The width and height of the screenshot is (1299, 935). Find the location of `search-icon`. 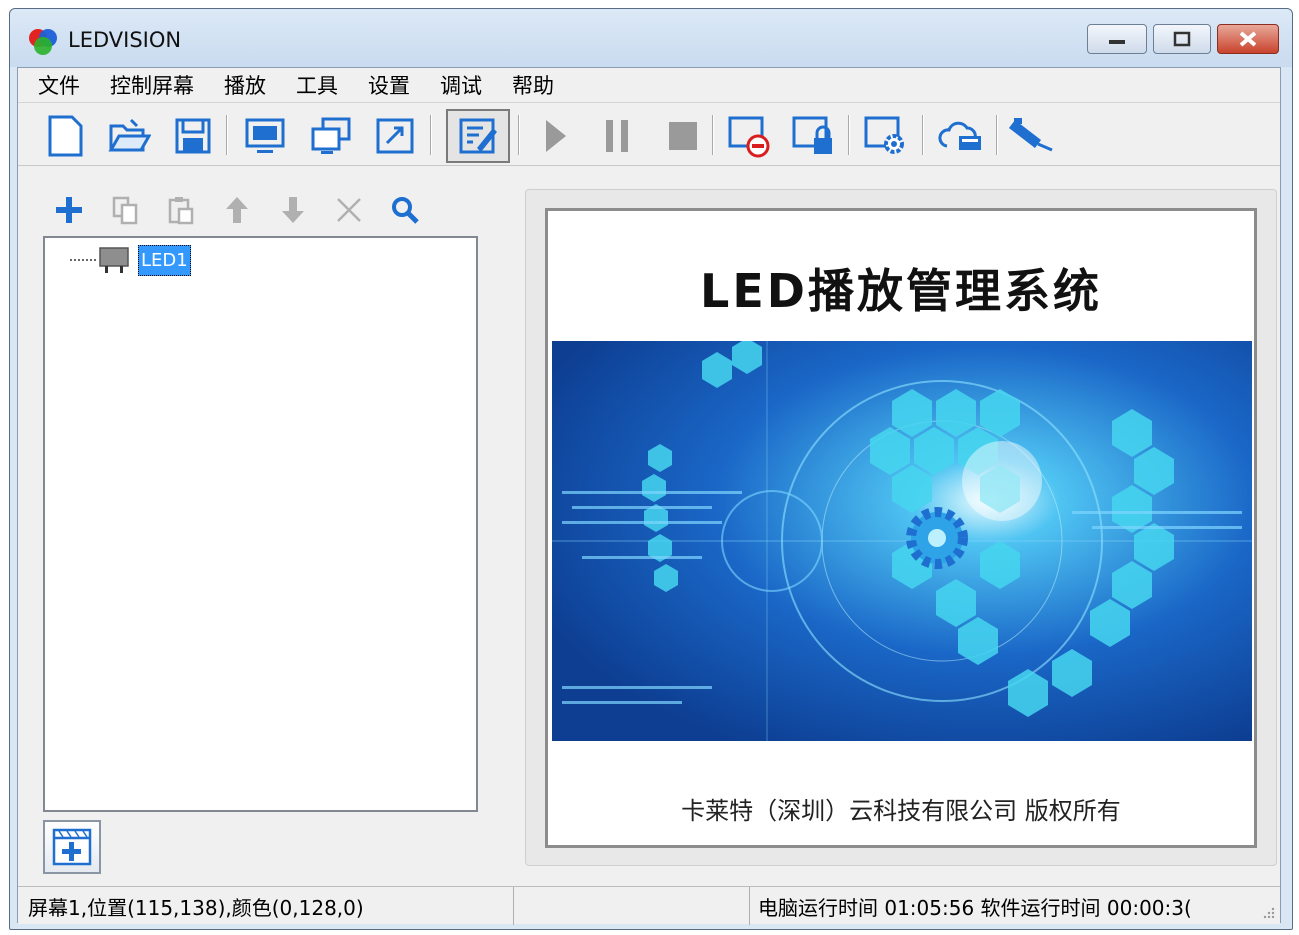

search-icon is located at coordinates (405, 210).